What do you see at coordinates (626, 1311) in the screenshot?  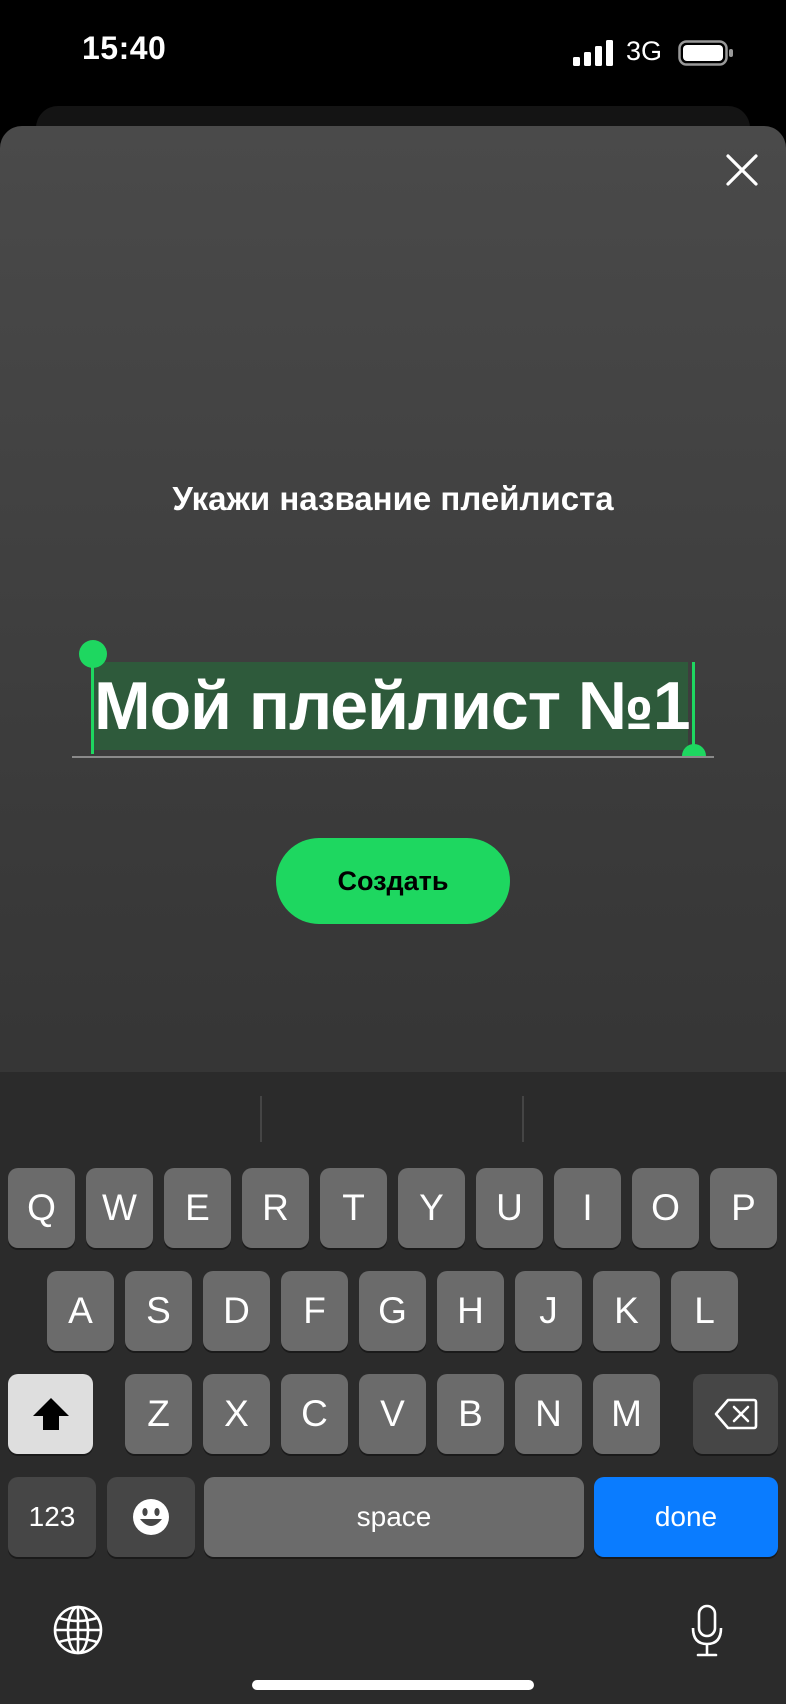 I see `key-k: K` at bounding box center [626, 1311].